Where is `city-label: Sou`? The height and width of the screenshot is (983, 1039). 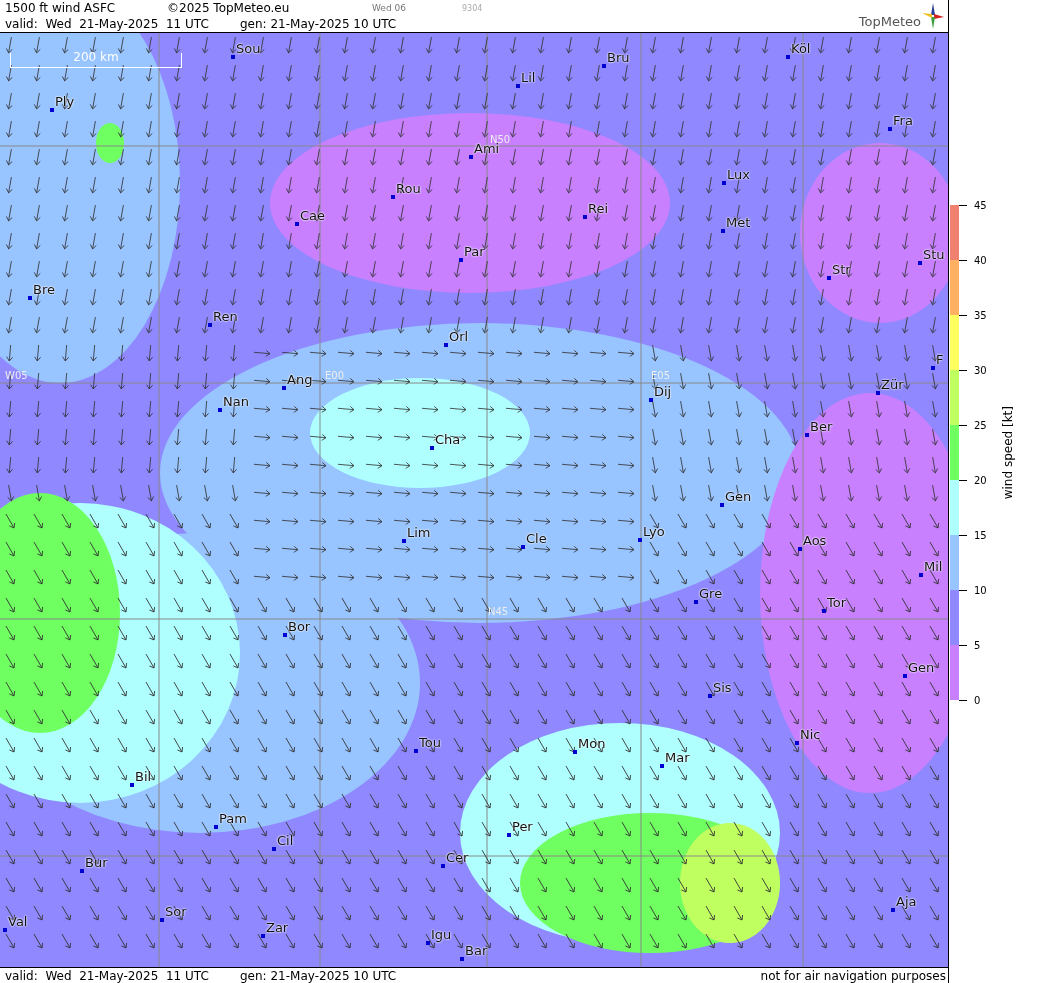
city-label: Sou is located at coordinates (248, 48).